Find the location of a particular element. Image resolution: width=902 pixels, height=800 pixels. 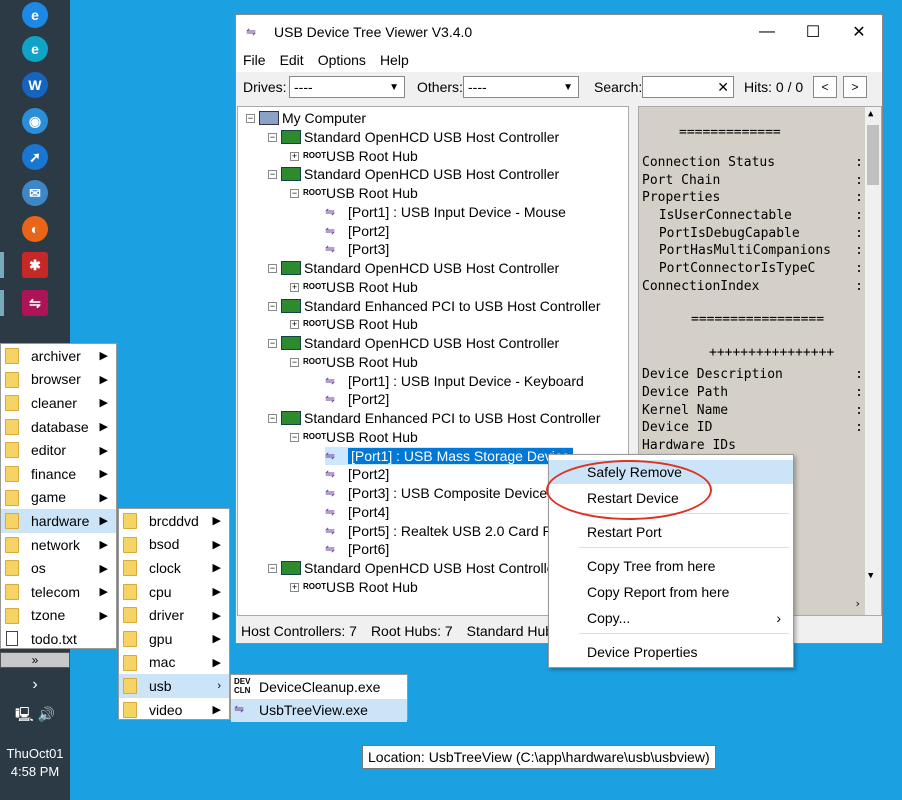

search-input: ✕ is located at coordinates (688, 87).